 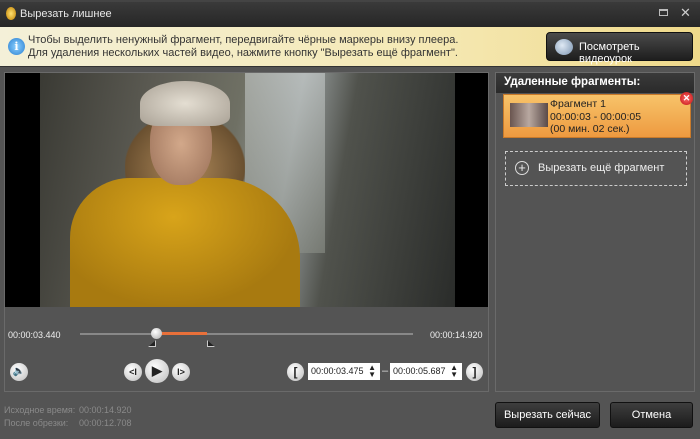 What do you see at coordinates (185, 103) in the screenshot?
I see `hat` at bounding box center [185, 103].